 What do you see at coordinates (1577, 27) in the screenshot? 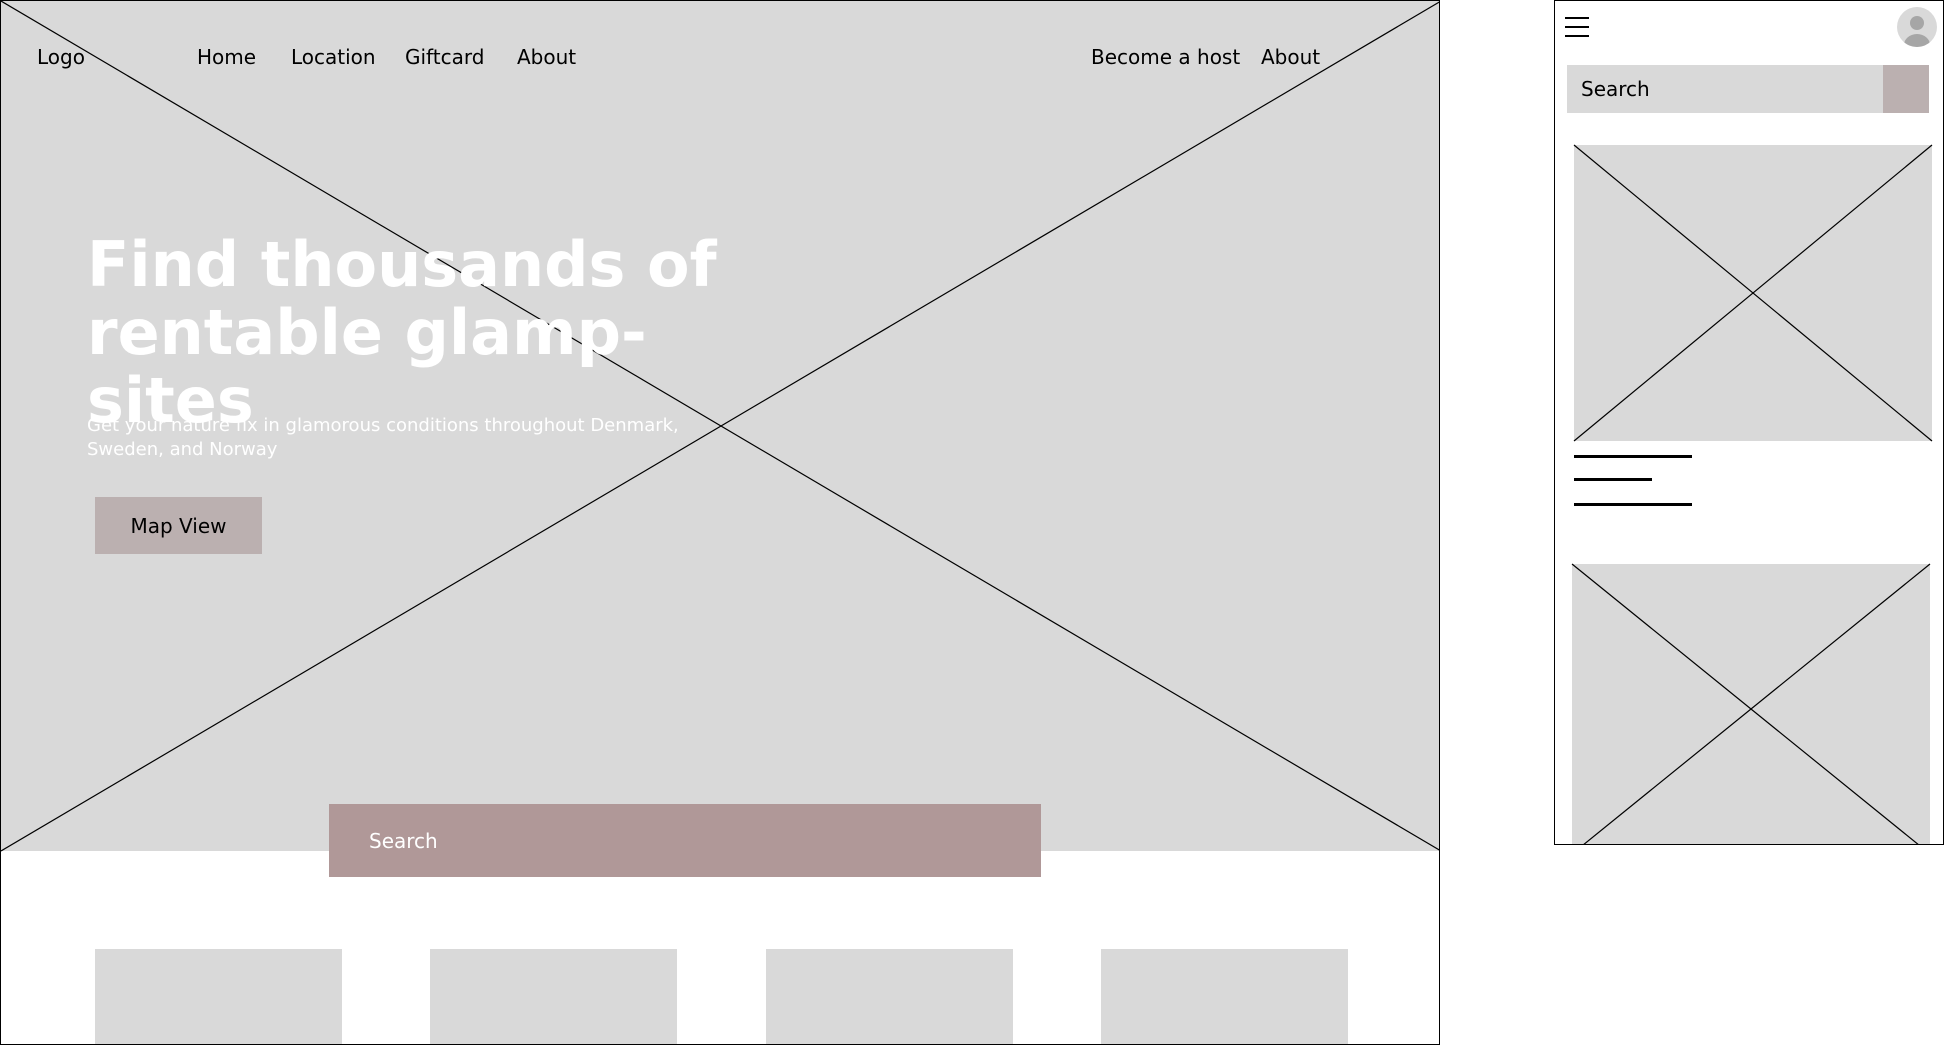
I see `hamburger-menu-icon` at bounding box center [1577, 27].